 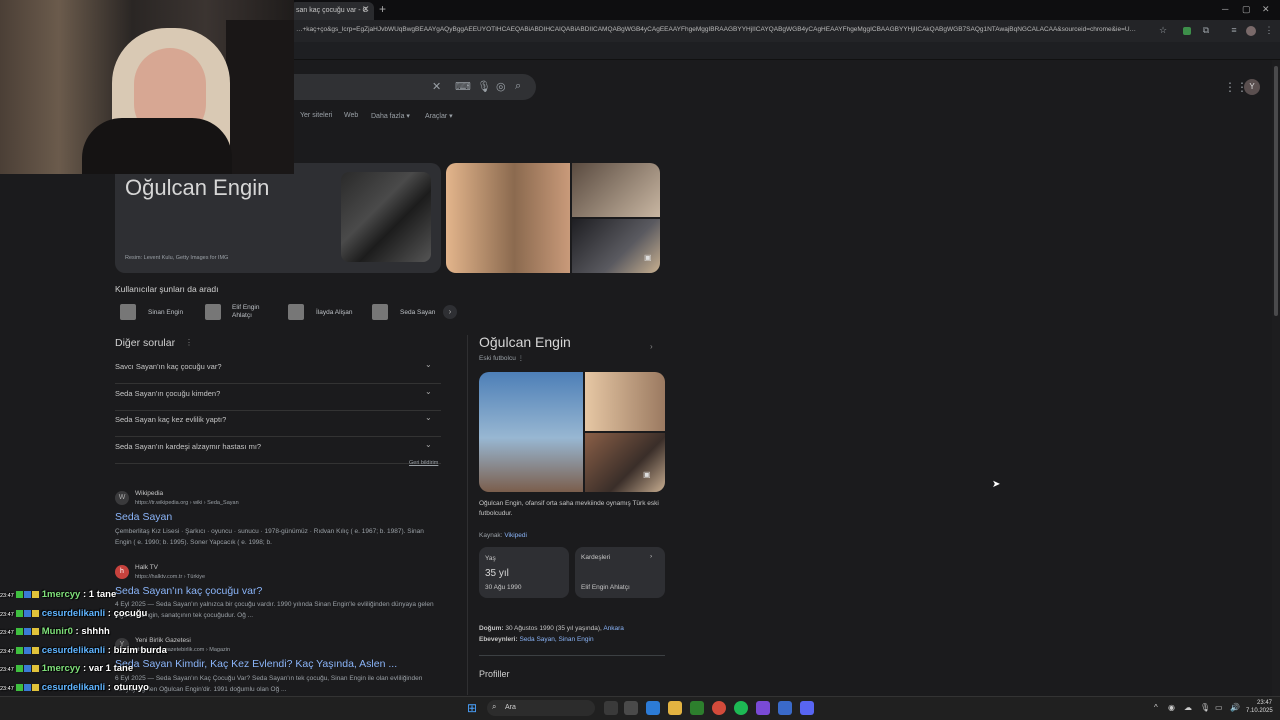 I want to click on tab-more: Daha fazla ▾, so click(x=390, y=116).